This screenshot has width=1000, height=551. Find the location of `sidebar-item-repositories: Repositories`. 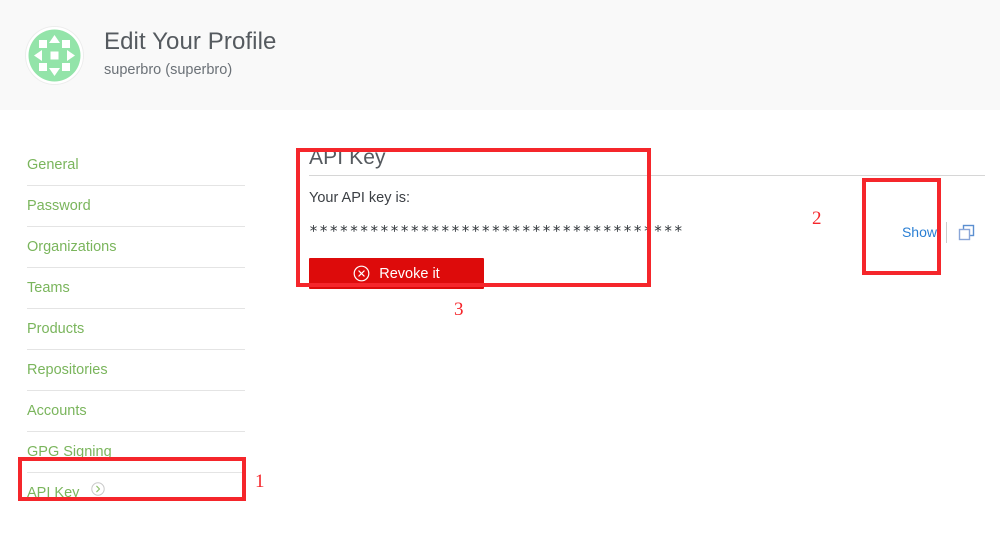

sidebar-item-repositories: Repositories is located at coordinates (136, 370).